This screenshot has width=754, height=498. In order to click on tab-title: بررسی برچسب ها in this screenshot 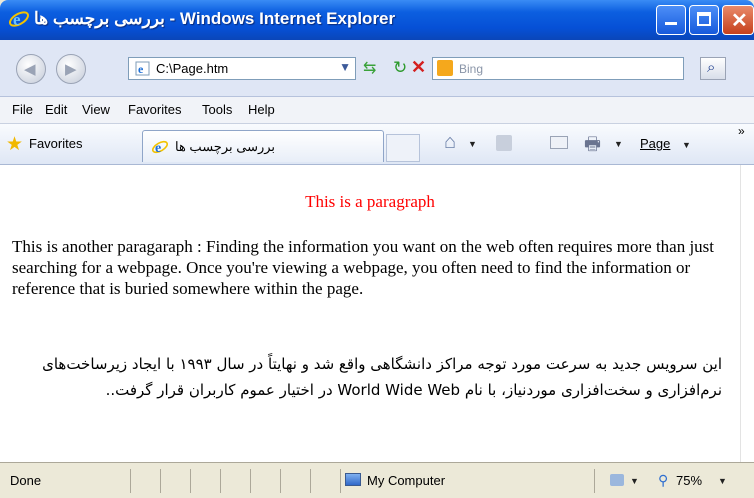, I will do `click(225, 146)`.